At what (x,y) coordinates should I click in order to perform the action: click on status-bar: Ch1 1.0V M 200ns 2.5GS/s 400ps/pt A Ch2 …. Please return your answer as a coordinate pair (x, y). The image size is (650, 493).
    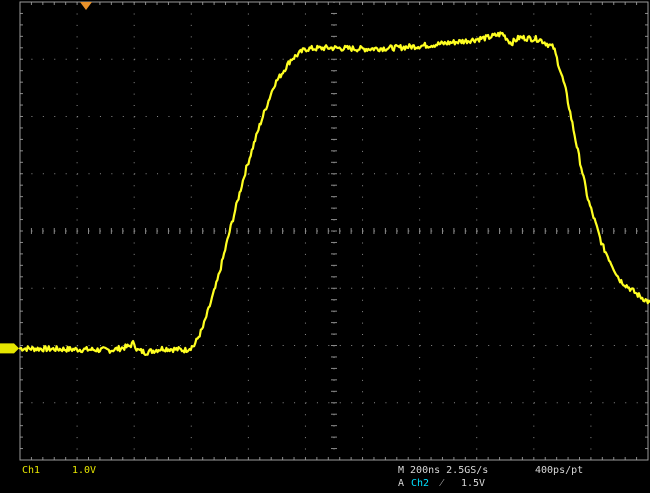
    Looking at the image, I should click on (325, 477).